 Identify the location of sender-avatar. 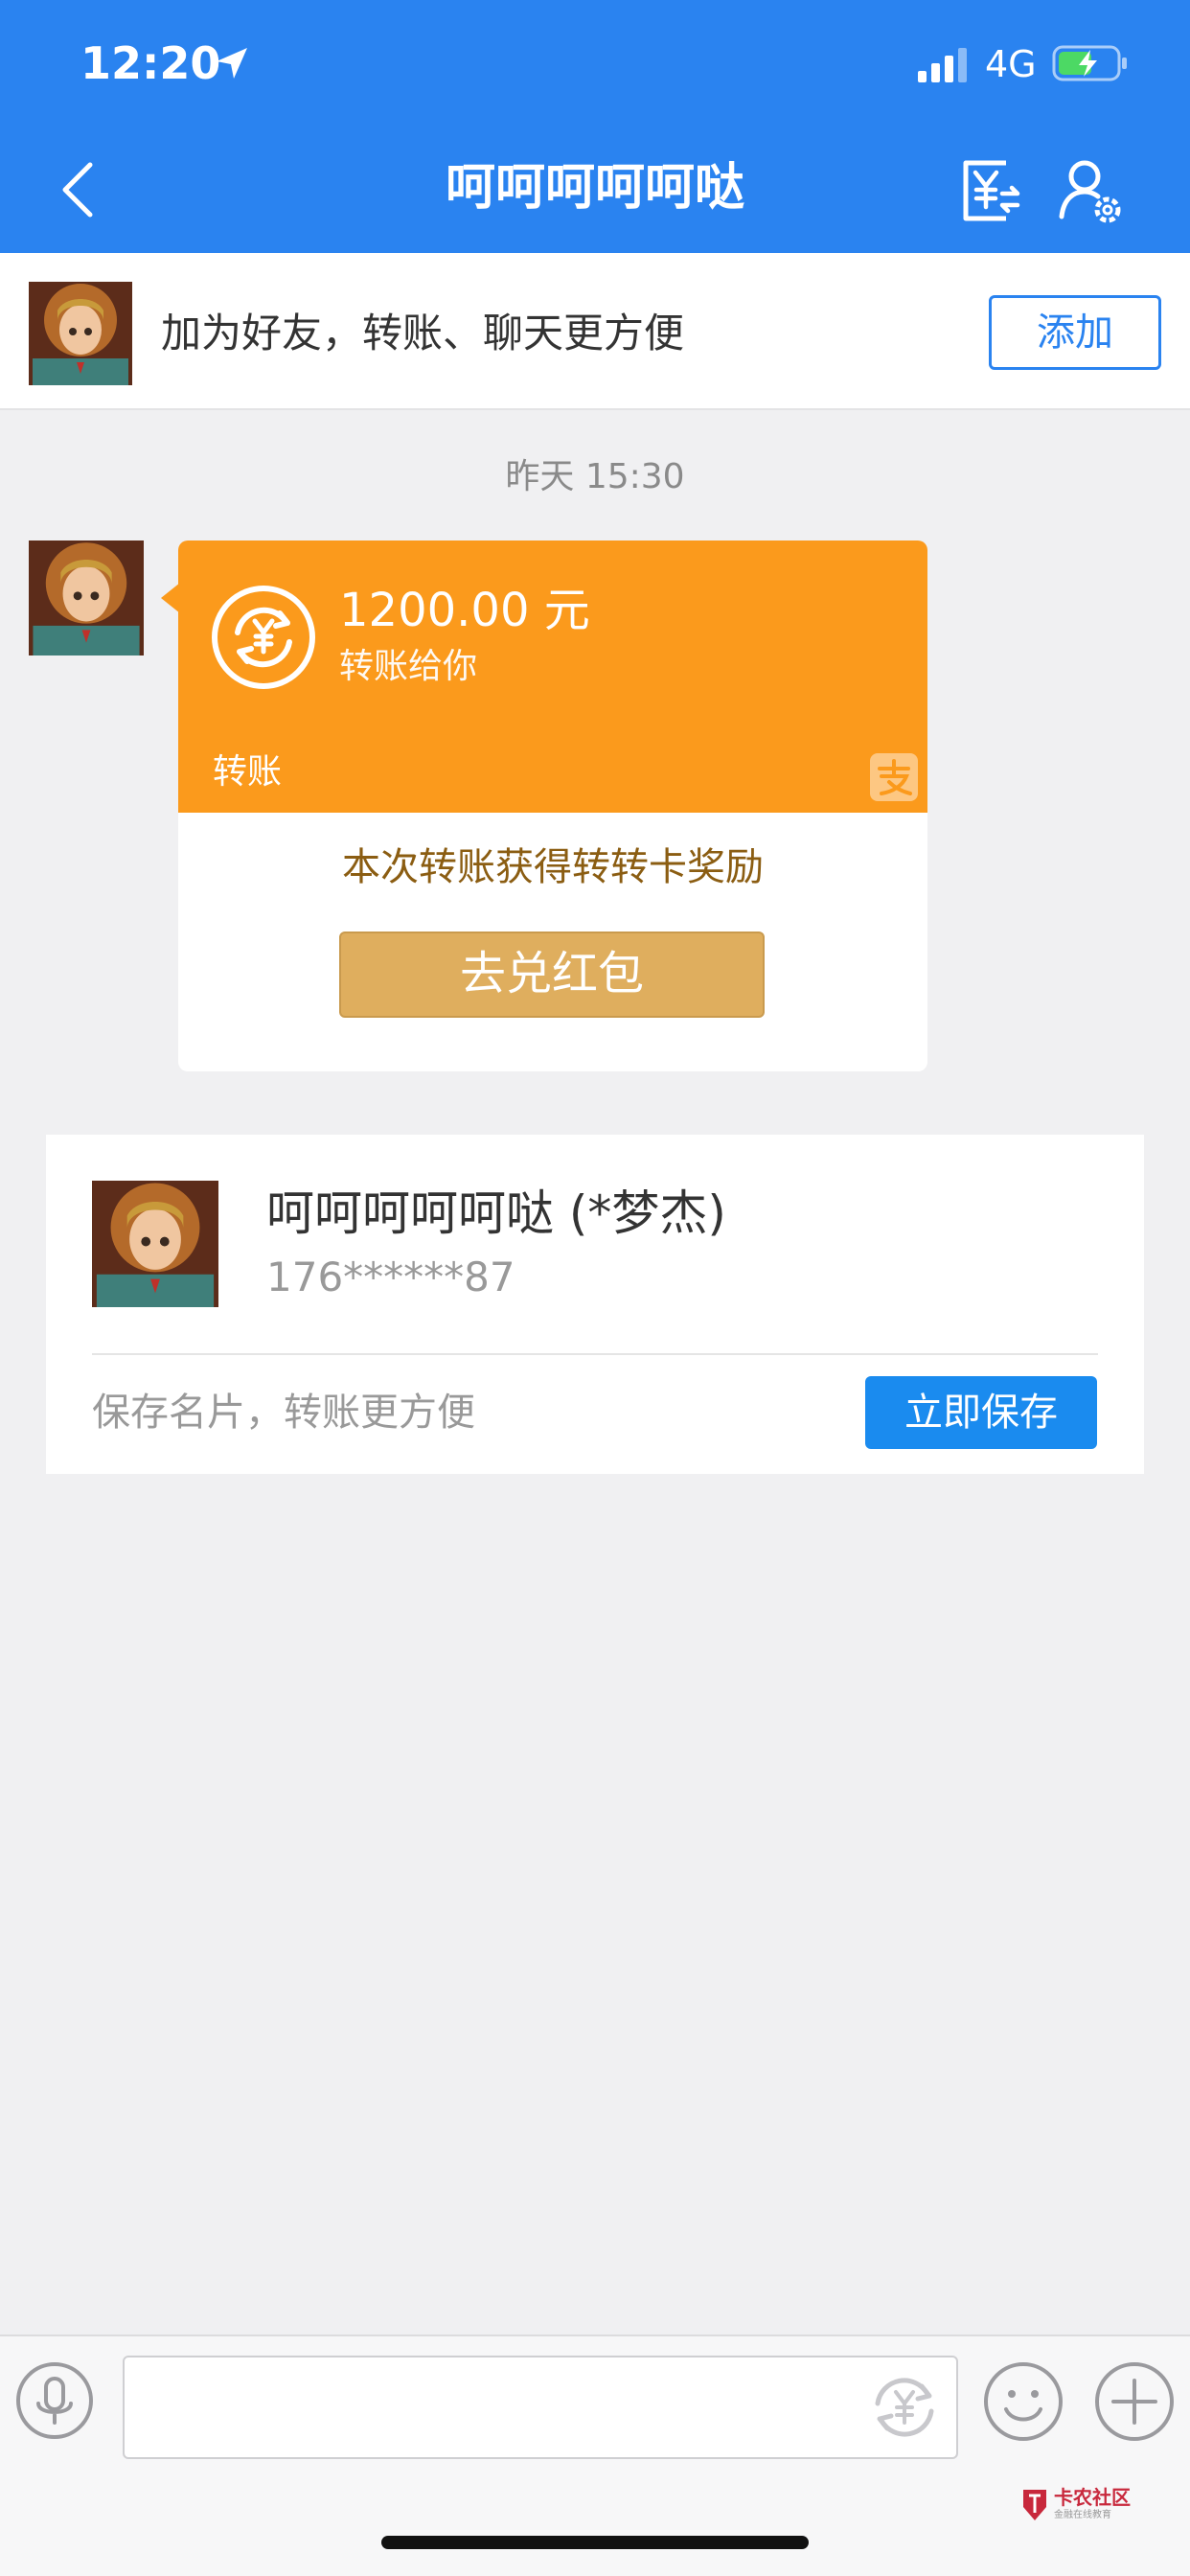
(87, 598).